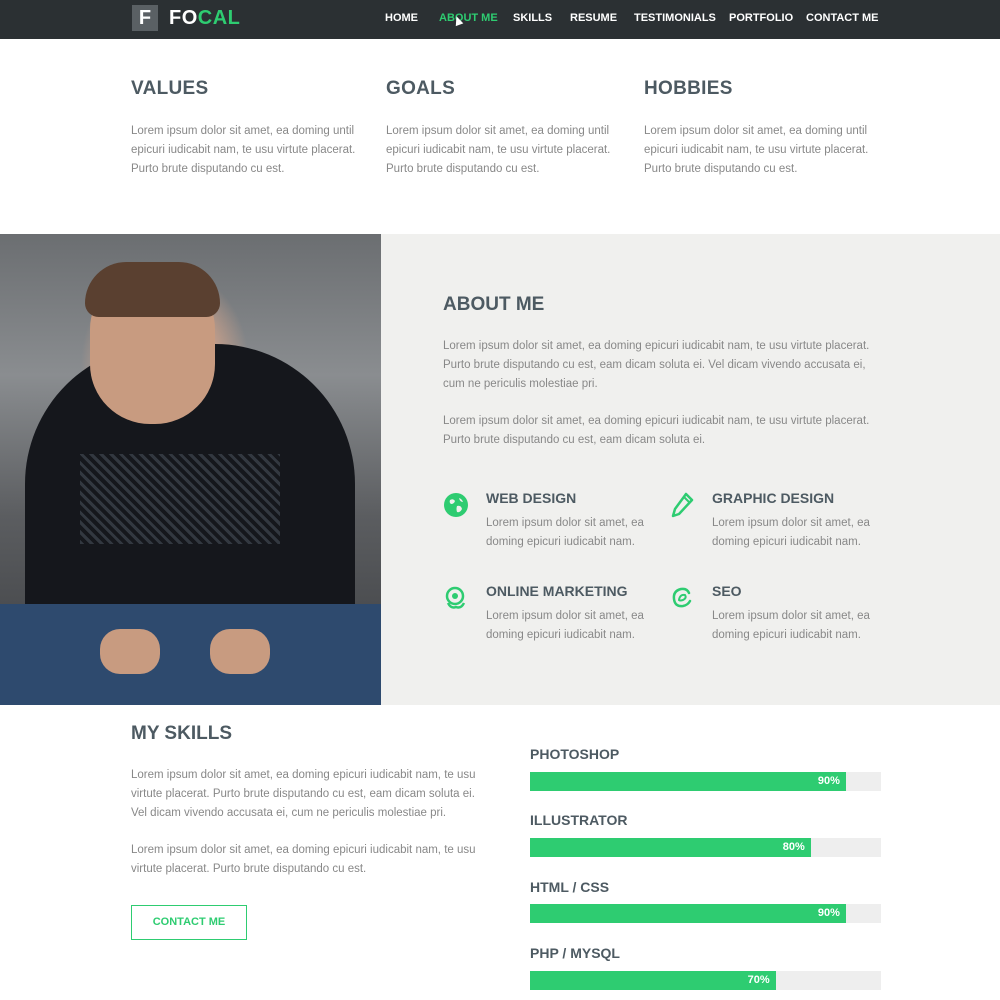  I want to click on skill-bar-illustrator: 80%, so click(705, 847).